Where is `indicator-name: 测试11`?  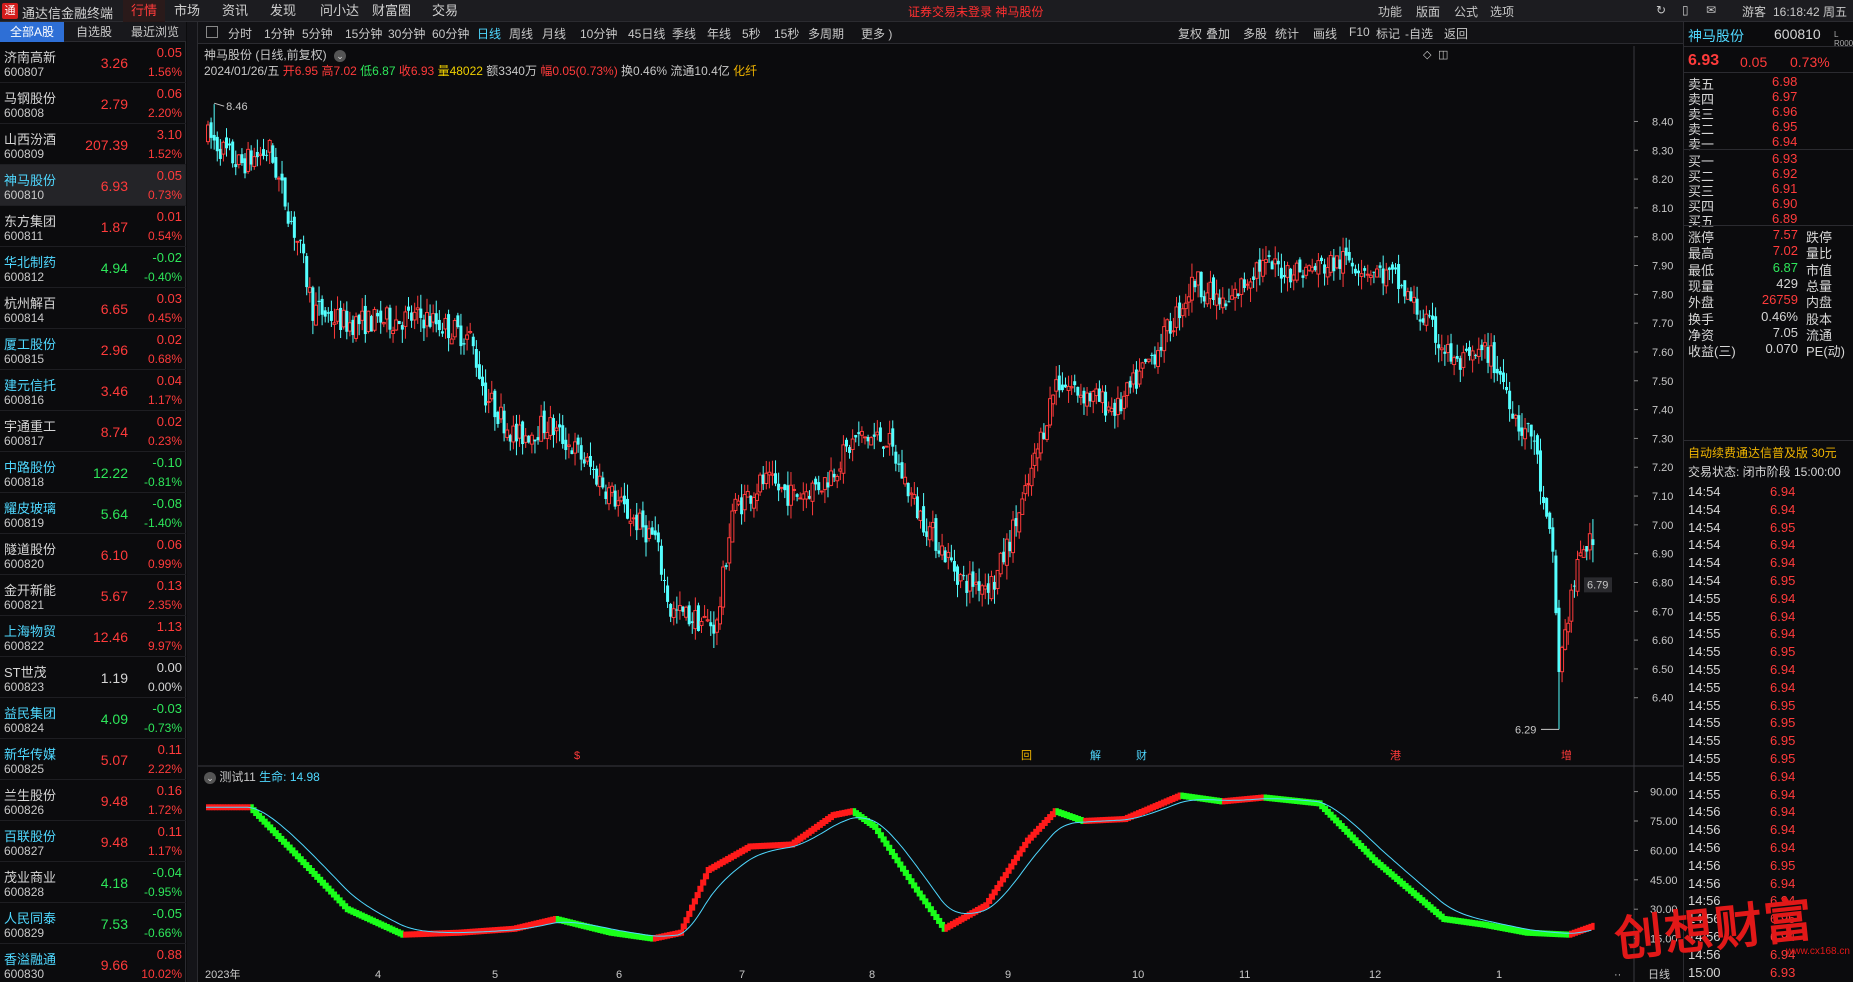
indicator-name: 测试11 is located at coordinates (237, 777).